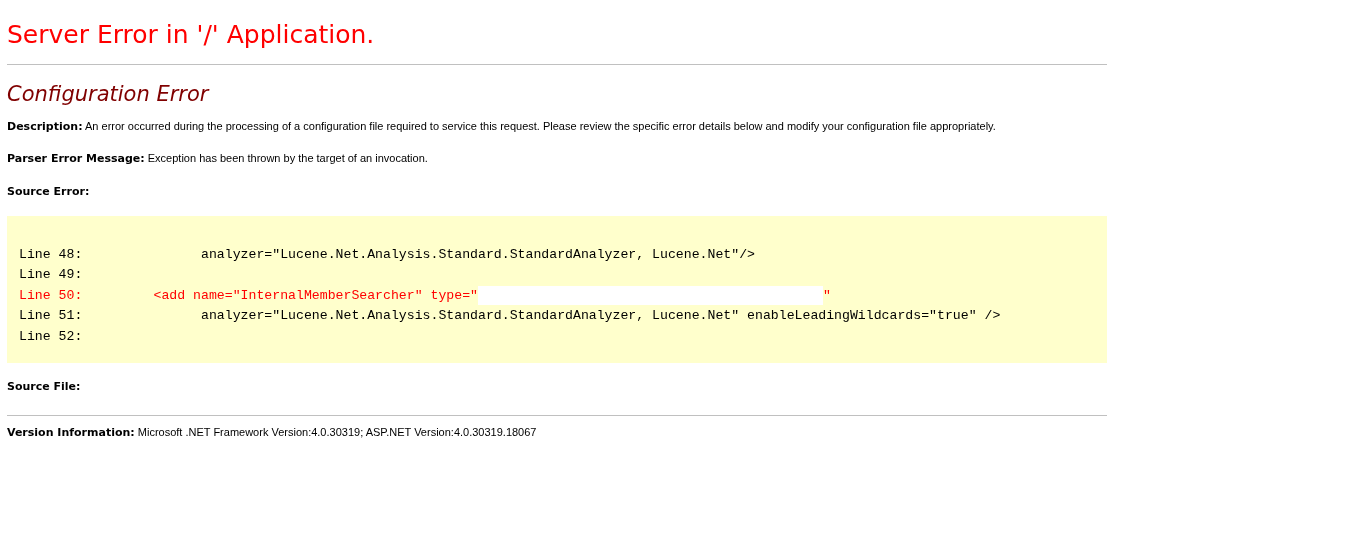 This screenshot has height=560, width=1352. Describe the element at coordinates (191, 35) in the screenshot. I see `page-title: Server Error in '/' Application.` at that location.